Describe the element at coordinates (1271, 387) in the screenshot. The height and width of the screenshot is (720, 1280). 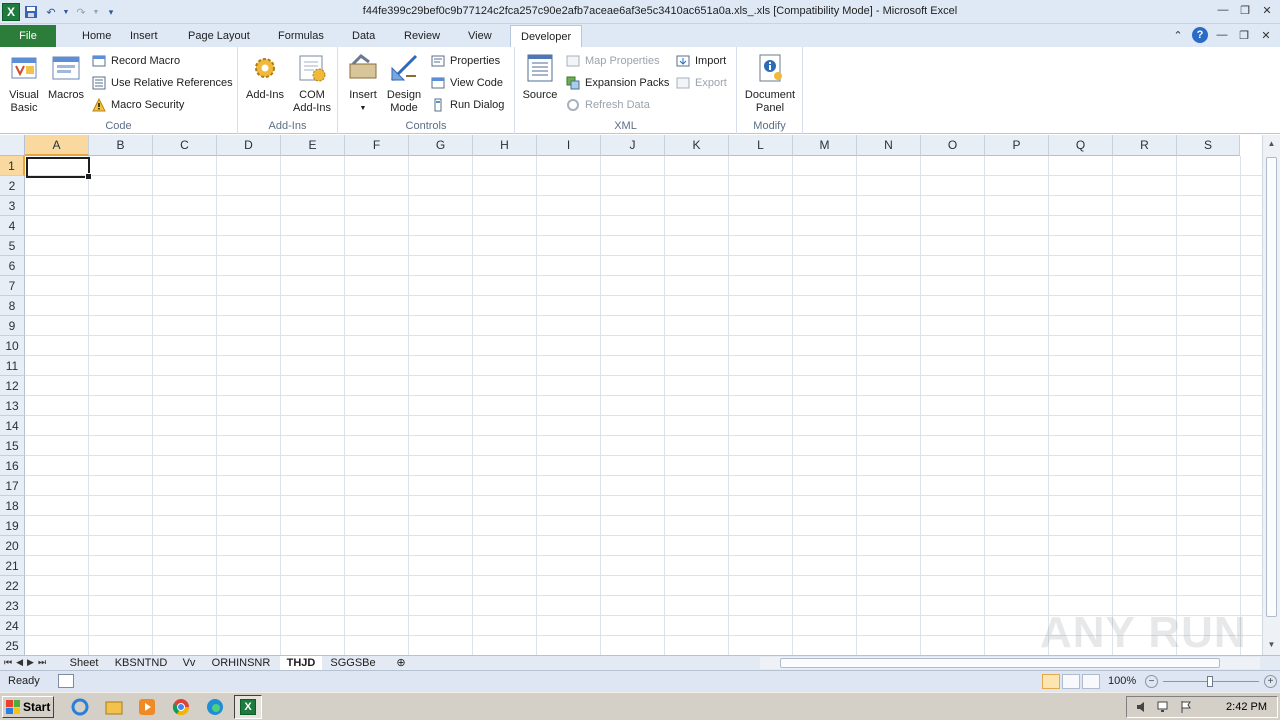
I see `vertical-scroll-thumb` at that location.